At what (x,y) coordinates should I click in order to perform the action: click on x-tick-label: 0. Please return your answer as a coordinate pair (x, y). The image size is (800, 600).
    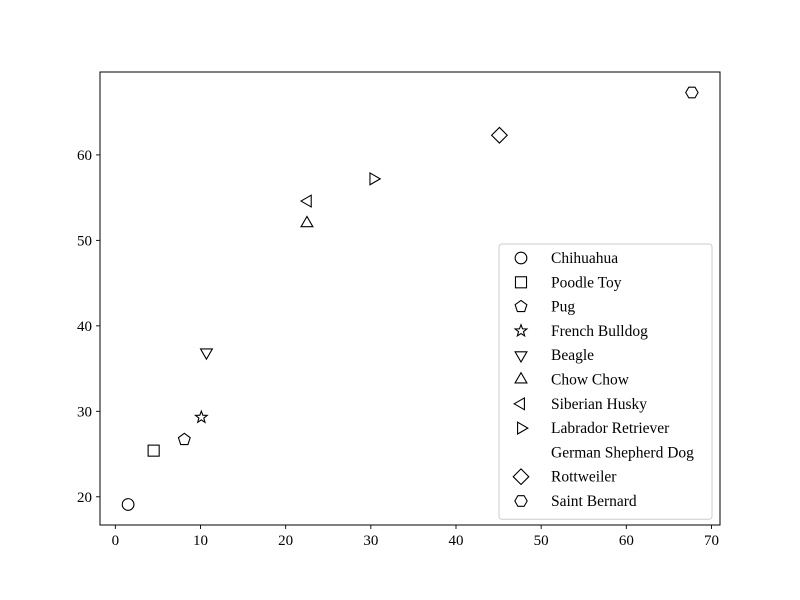
    Looking at the image, I should click on (116, 541).